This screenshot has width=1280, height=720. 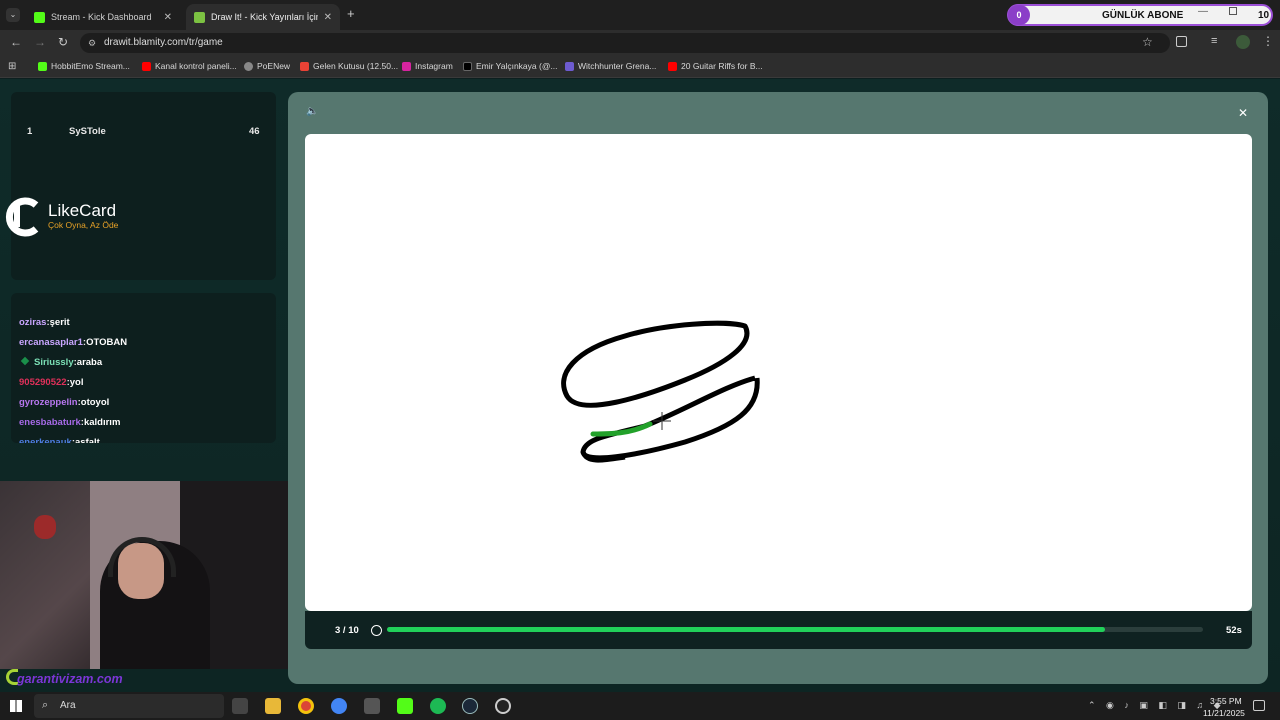 I want to click on badge-icon, so click(x=25, y=361).